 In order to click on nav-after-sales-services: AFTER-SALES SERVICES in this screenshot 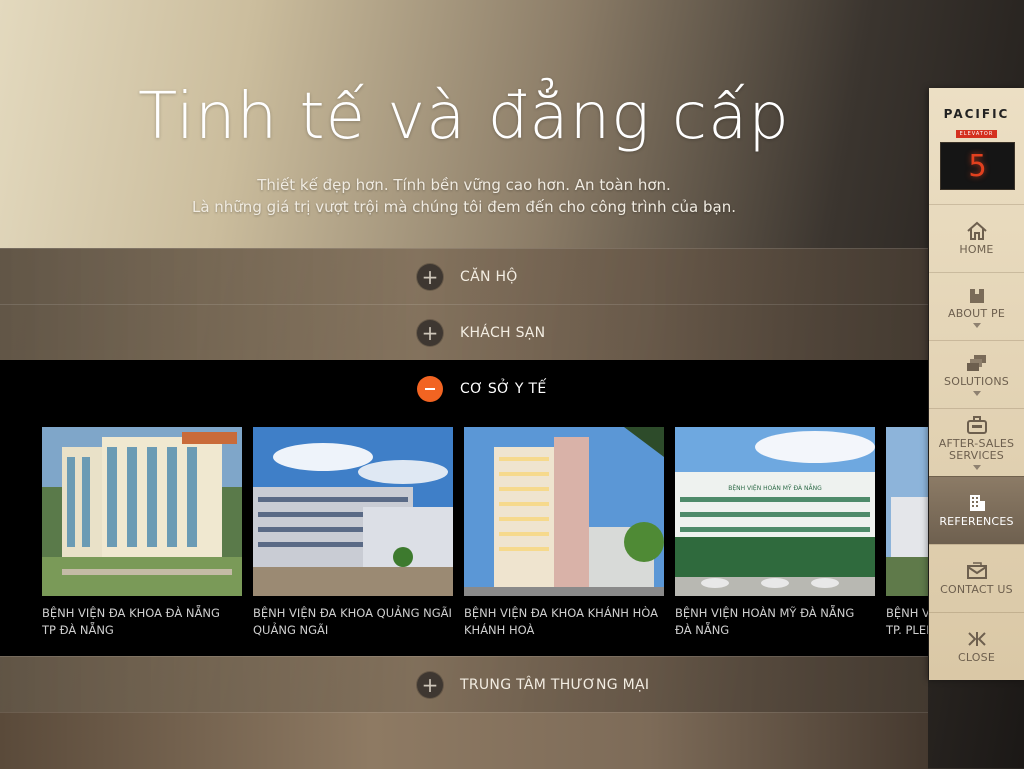, I will do `click(976, 442)`.